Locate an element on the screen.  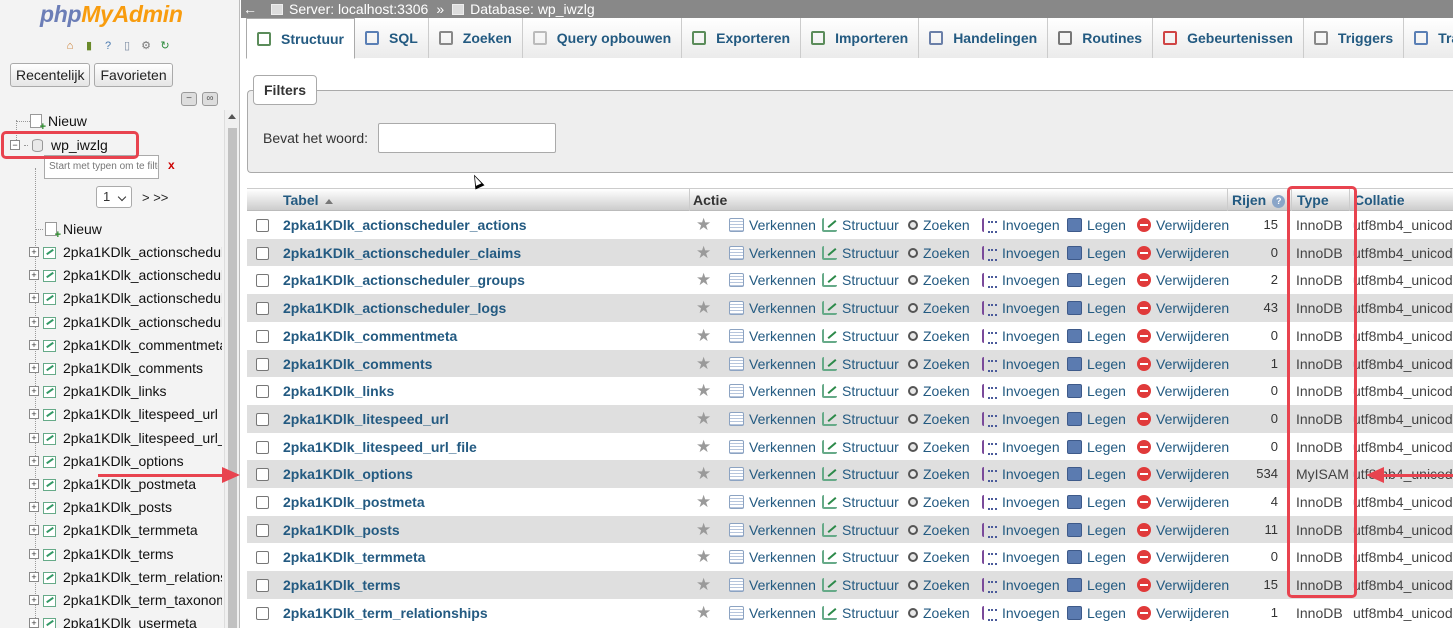
scrollbar-thumb is located at coordinates (232, 378).